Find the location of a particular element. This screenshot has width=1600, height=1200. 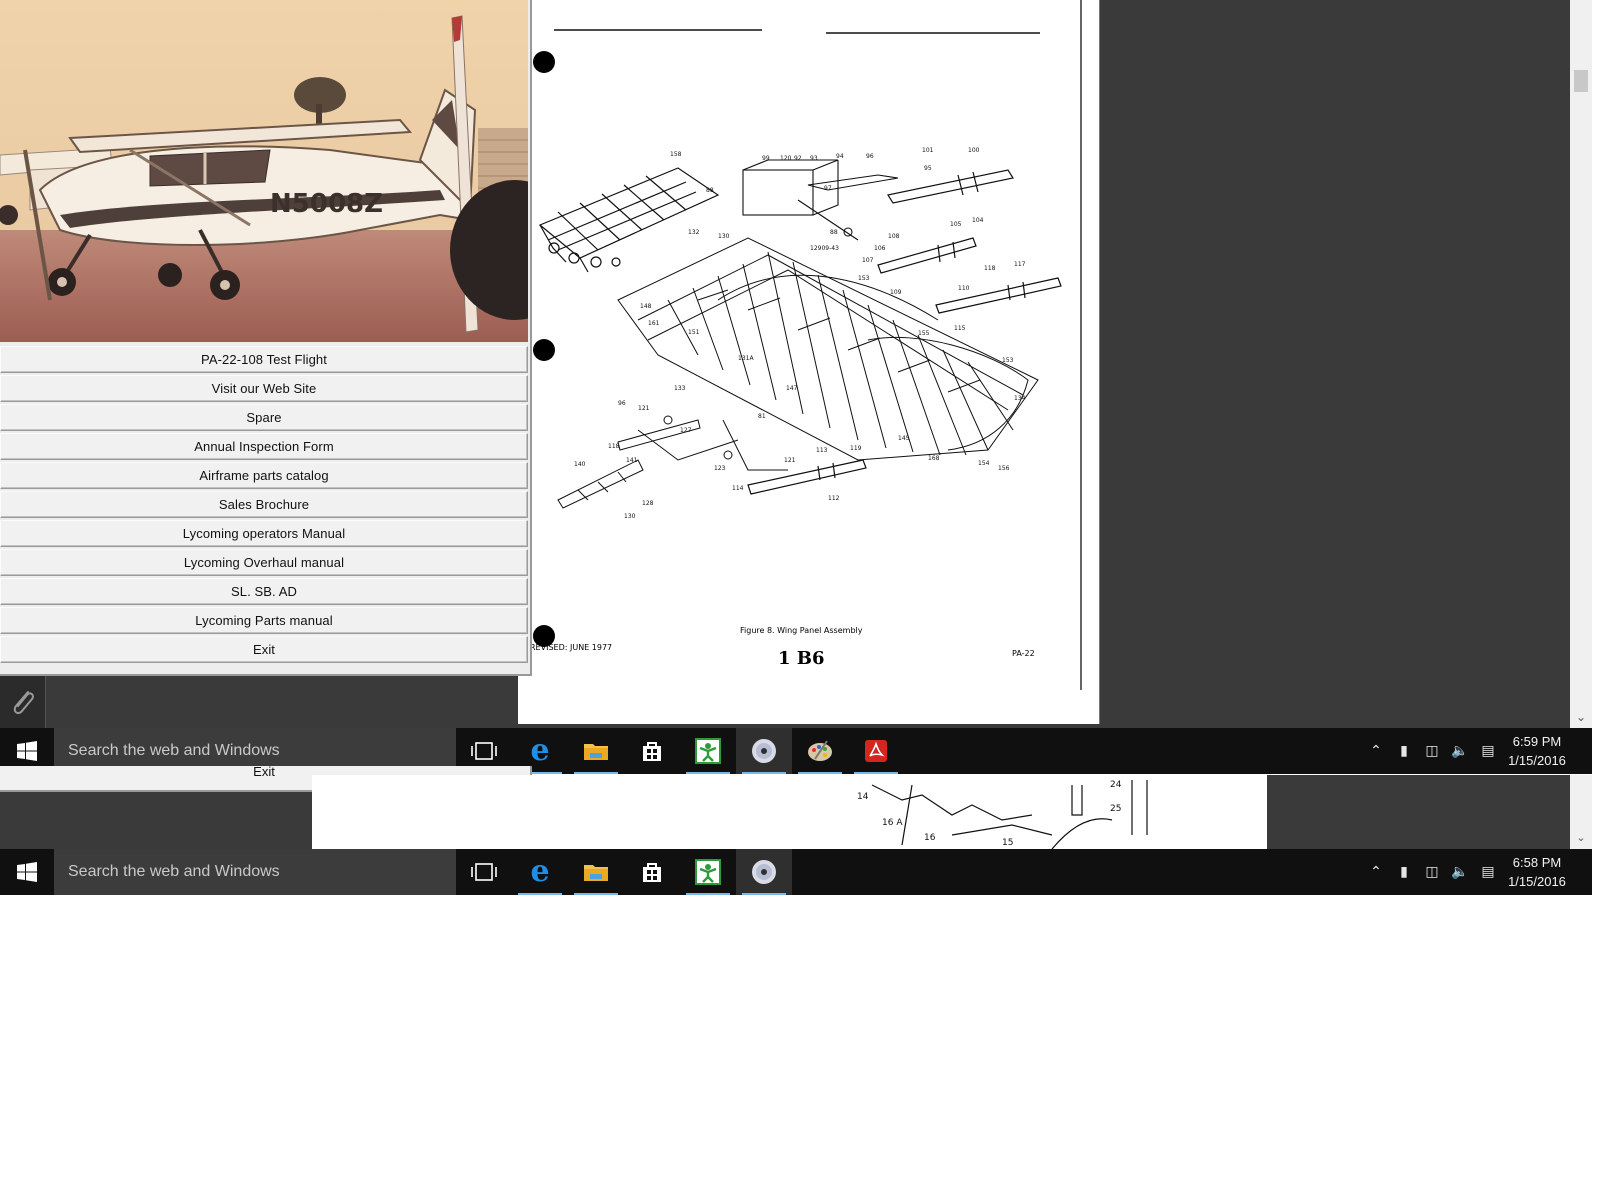

svg-text: 148 is located at coordinates (646, 306).